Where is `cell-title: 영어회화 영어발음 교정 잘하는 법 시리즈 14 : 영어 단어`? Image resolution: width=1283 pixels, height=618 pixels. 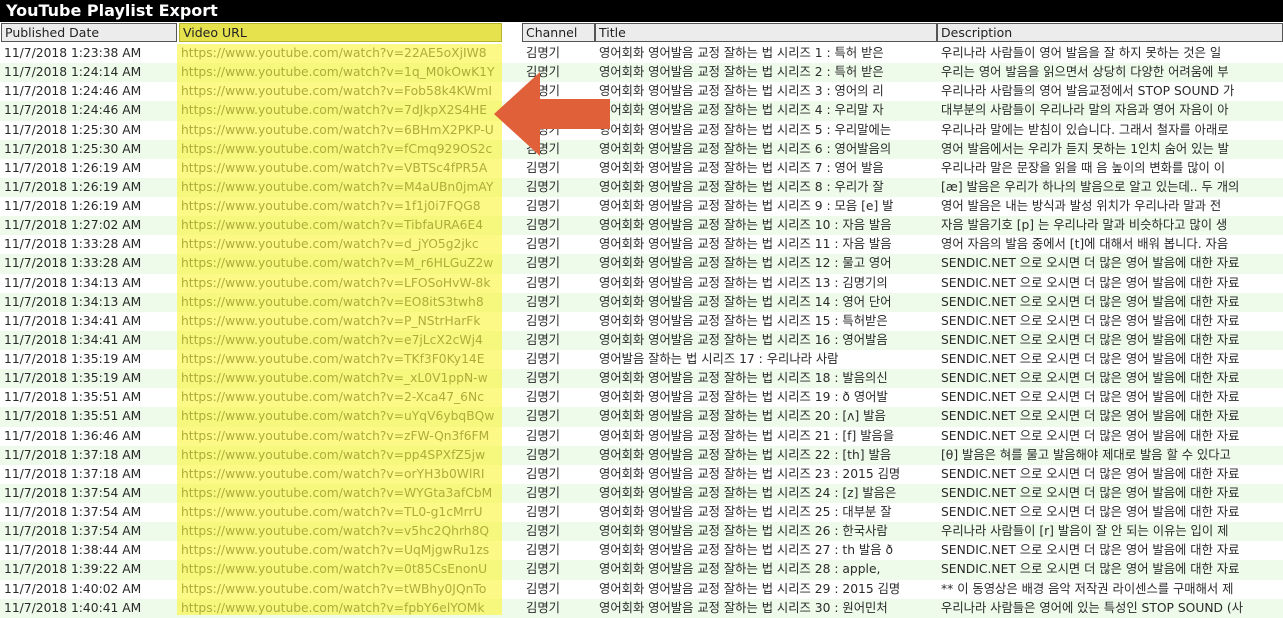
cell-title: 영어회화 영어발음 교정 잘하는 법 시리즈 14 : 영어 단어 is located at coordinates (766, 302).